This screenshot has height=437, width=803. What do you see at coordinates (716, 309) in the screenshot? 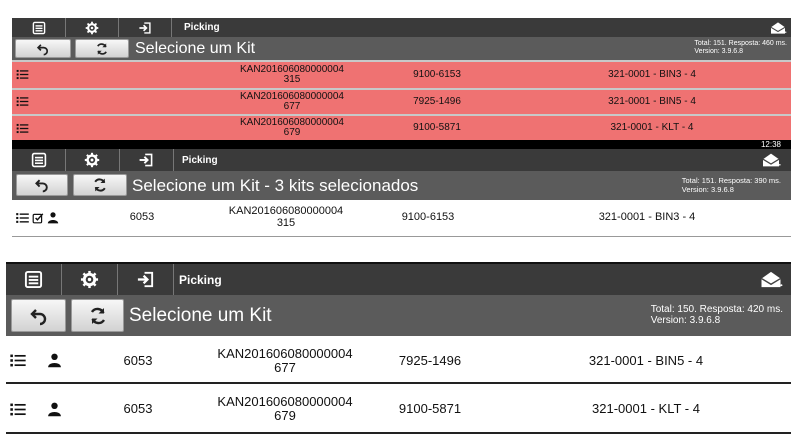
I see `status-total: Total: 150. Resposta: 420 ms.` at bounding box center [716, 309].